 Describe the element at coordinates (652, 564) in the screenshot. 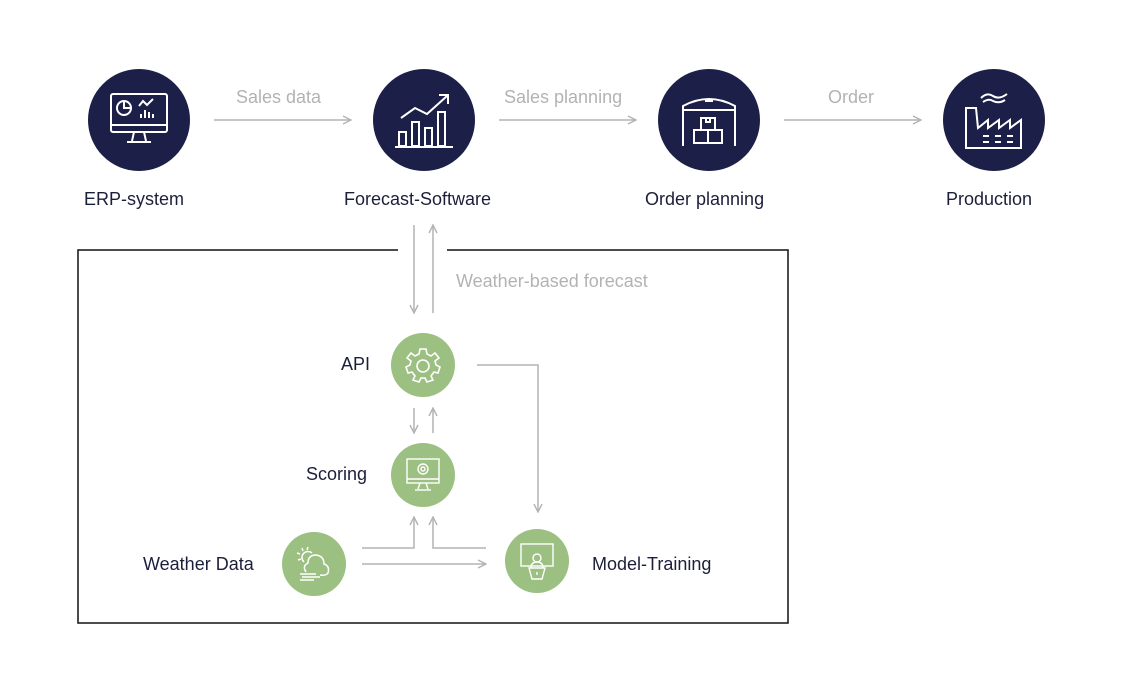

I see `node-label-model-training: Model-Training` at that location.